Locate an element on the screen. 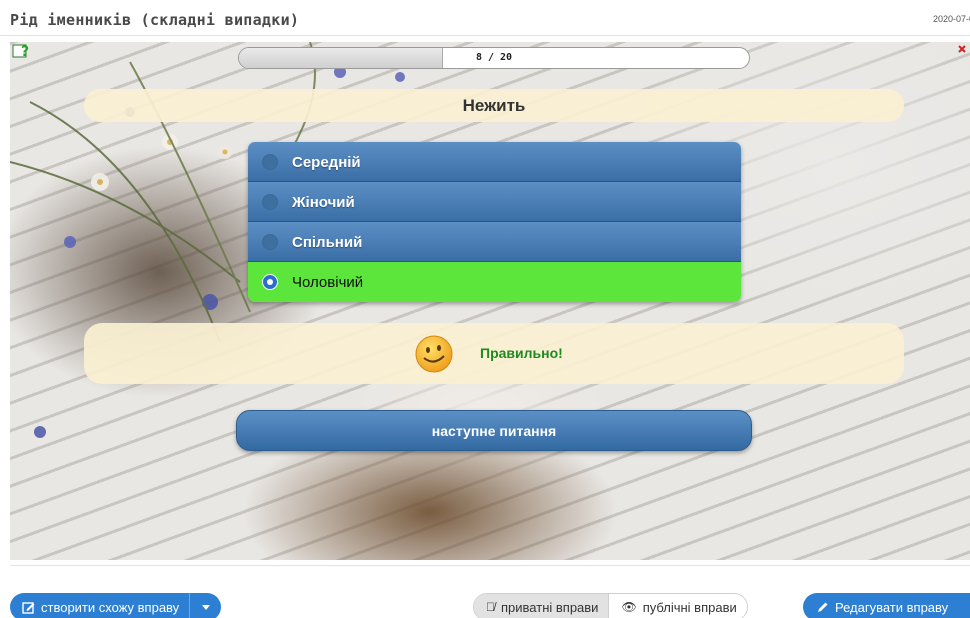 Image resolution: width=970 pixels, height=618 pixels. public-exercises-toggle: 👁 публічні вправи is located at coordinates (678, 606).